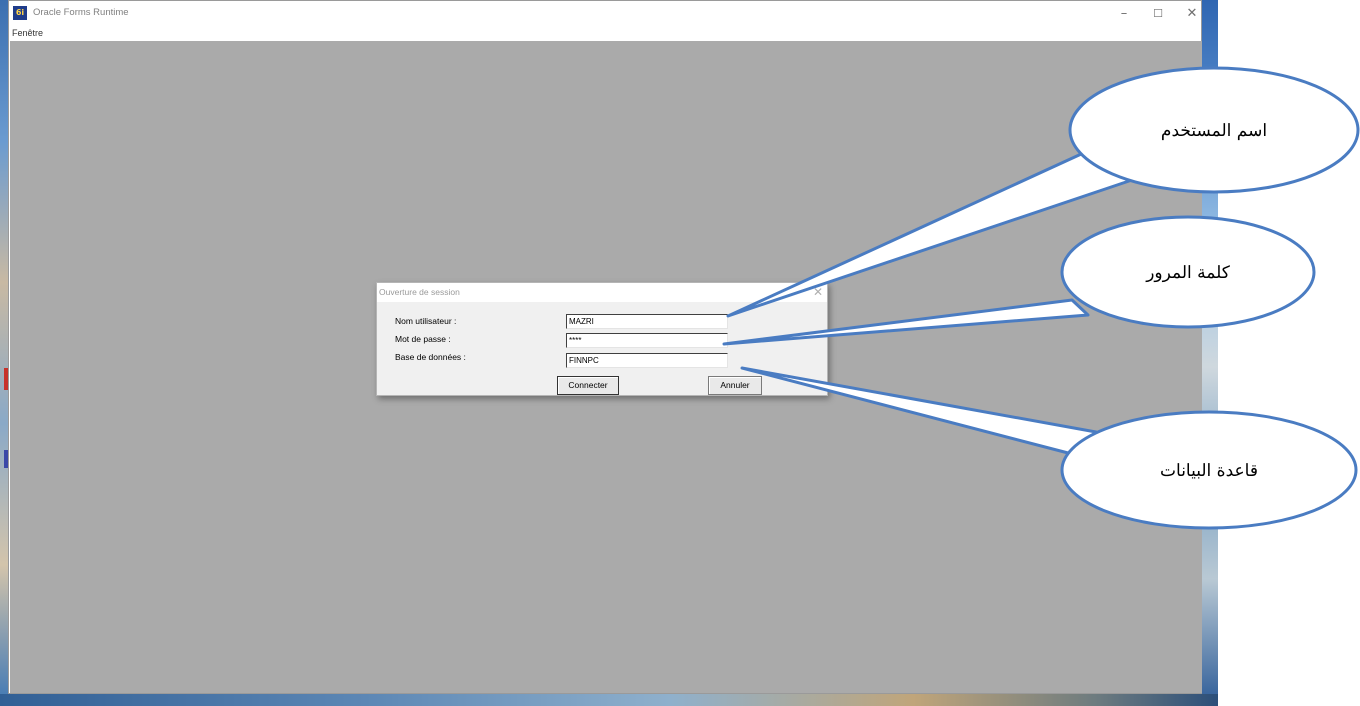 This screenshot has width=1360, height=706. What do you see at coordinates (647, 340) in the screenshot?
I see `password-input` at bounding box center [647, 340].